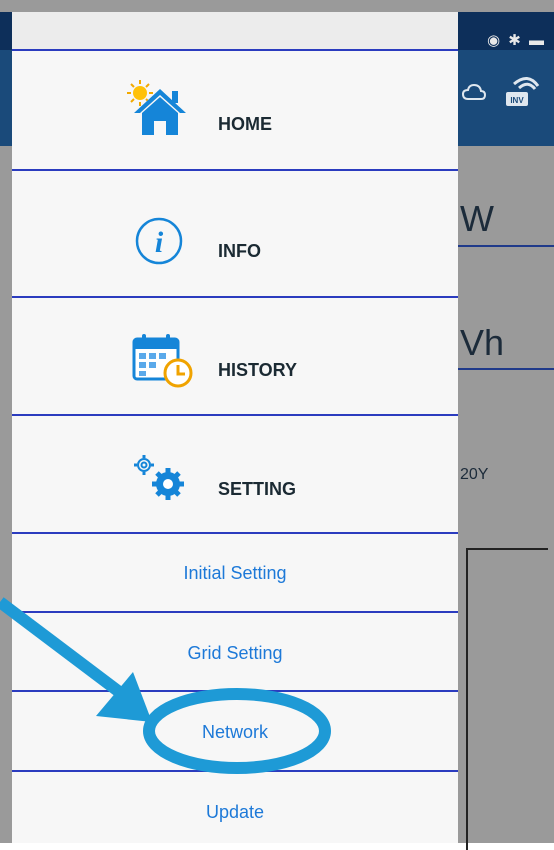 This screenshot has width=554, height=850. What do you see at coordinates (235, 110) in the screenshot?
I see `menu-item-home: HOME` at bounding box center [235, 110].